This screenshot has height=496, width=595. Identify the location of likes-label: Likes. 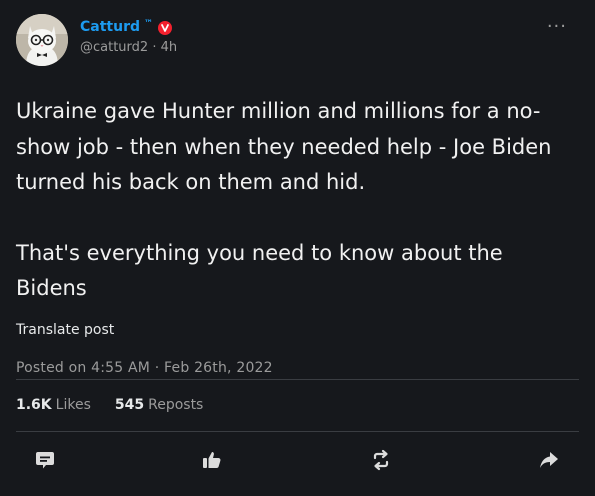
(73, 405).